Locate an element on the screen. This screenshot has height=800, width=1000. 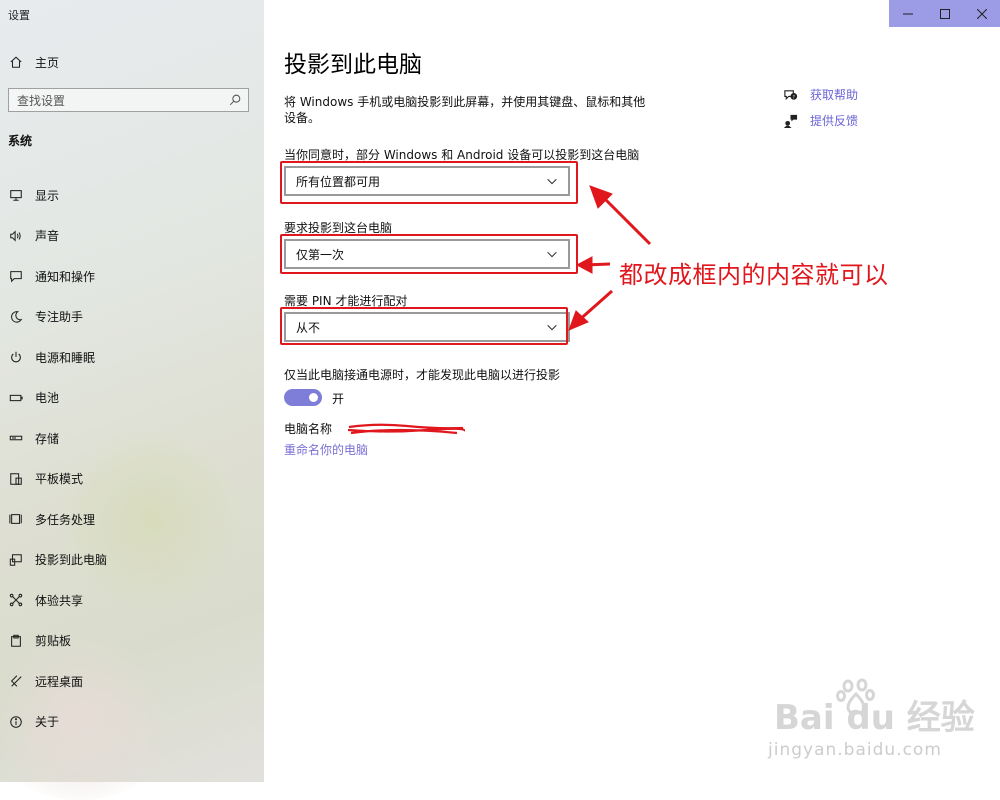
app-title: 设置 is located at coordinates (19, 15).